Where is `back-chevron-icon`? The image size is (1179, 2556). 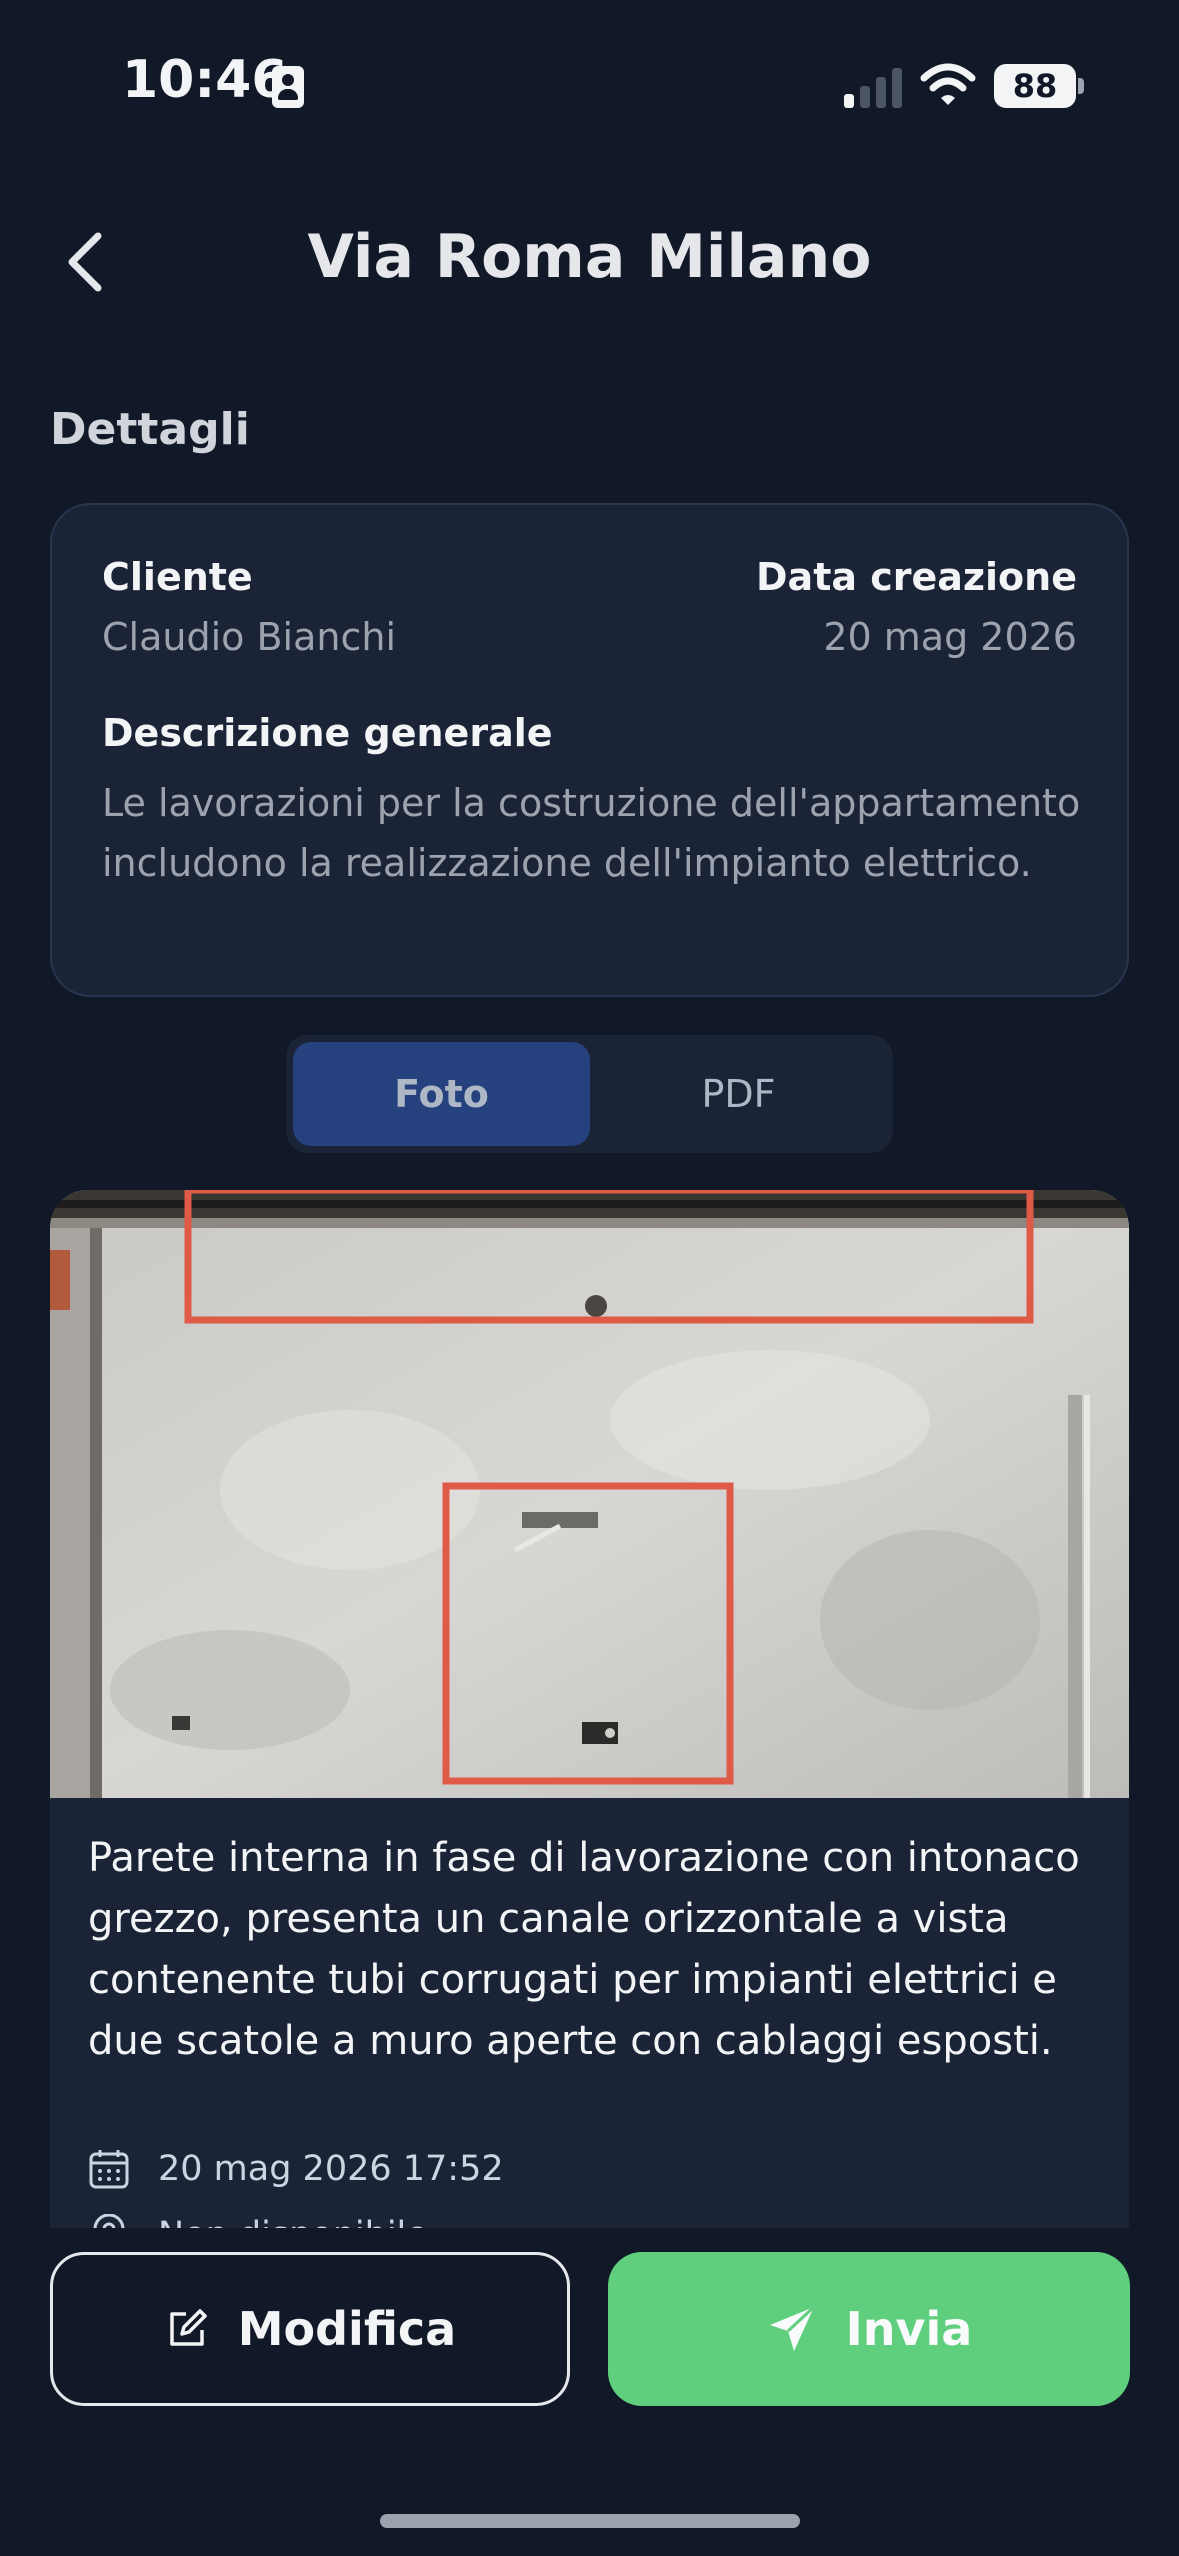
back-chevron-icon is located at coordinates (86, 262).